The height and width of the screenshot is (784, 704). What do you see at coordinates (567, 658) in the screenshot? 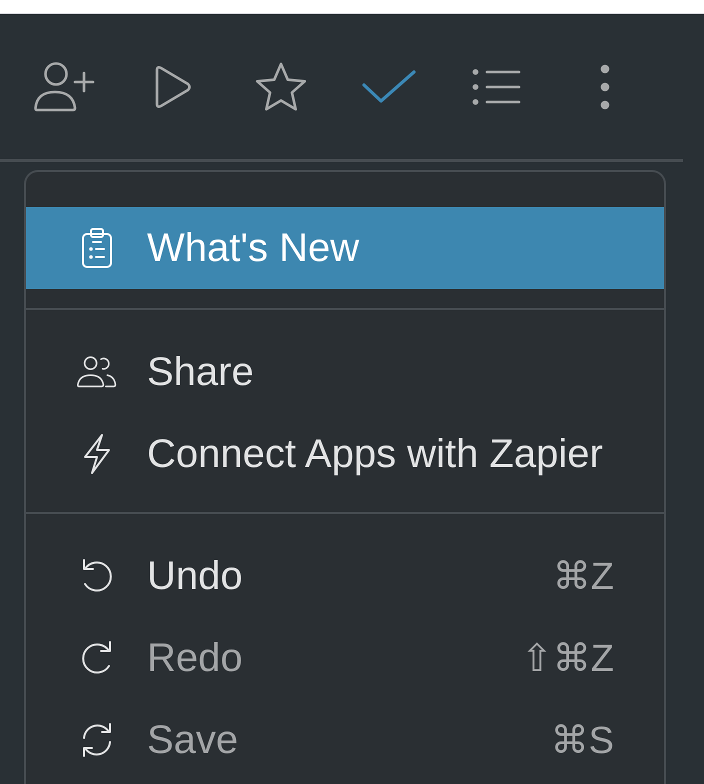
I see `shortcut-label: ⇧⌘Z` at bounding box center [567, 658].